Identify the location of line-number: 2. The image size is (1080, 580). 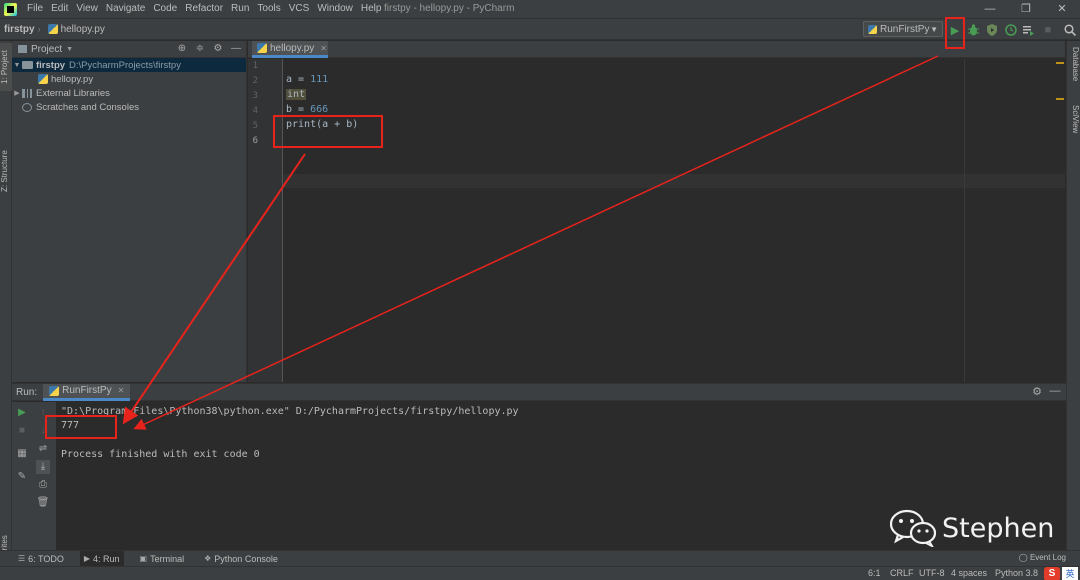
(255, 81).